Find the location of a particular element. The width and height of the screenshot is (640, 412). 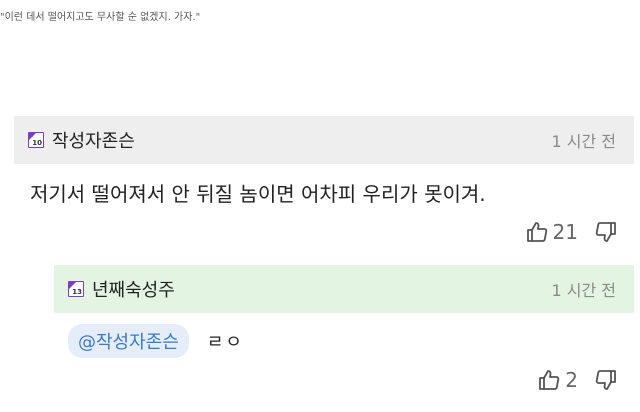

comment-vote-row: 21 is located at coordinates (571, 232).